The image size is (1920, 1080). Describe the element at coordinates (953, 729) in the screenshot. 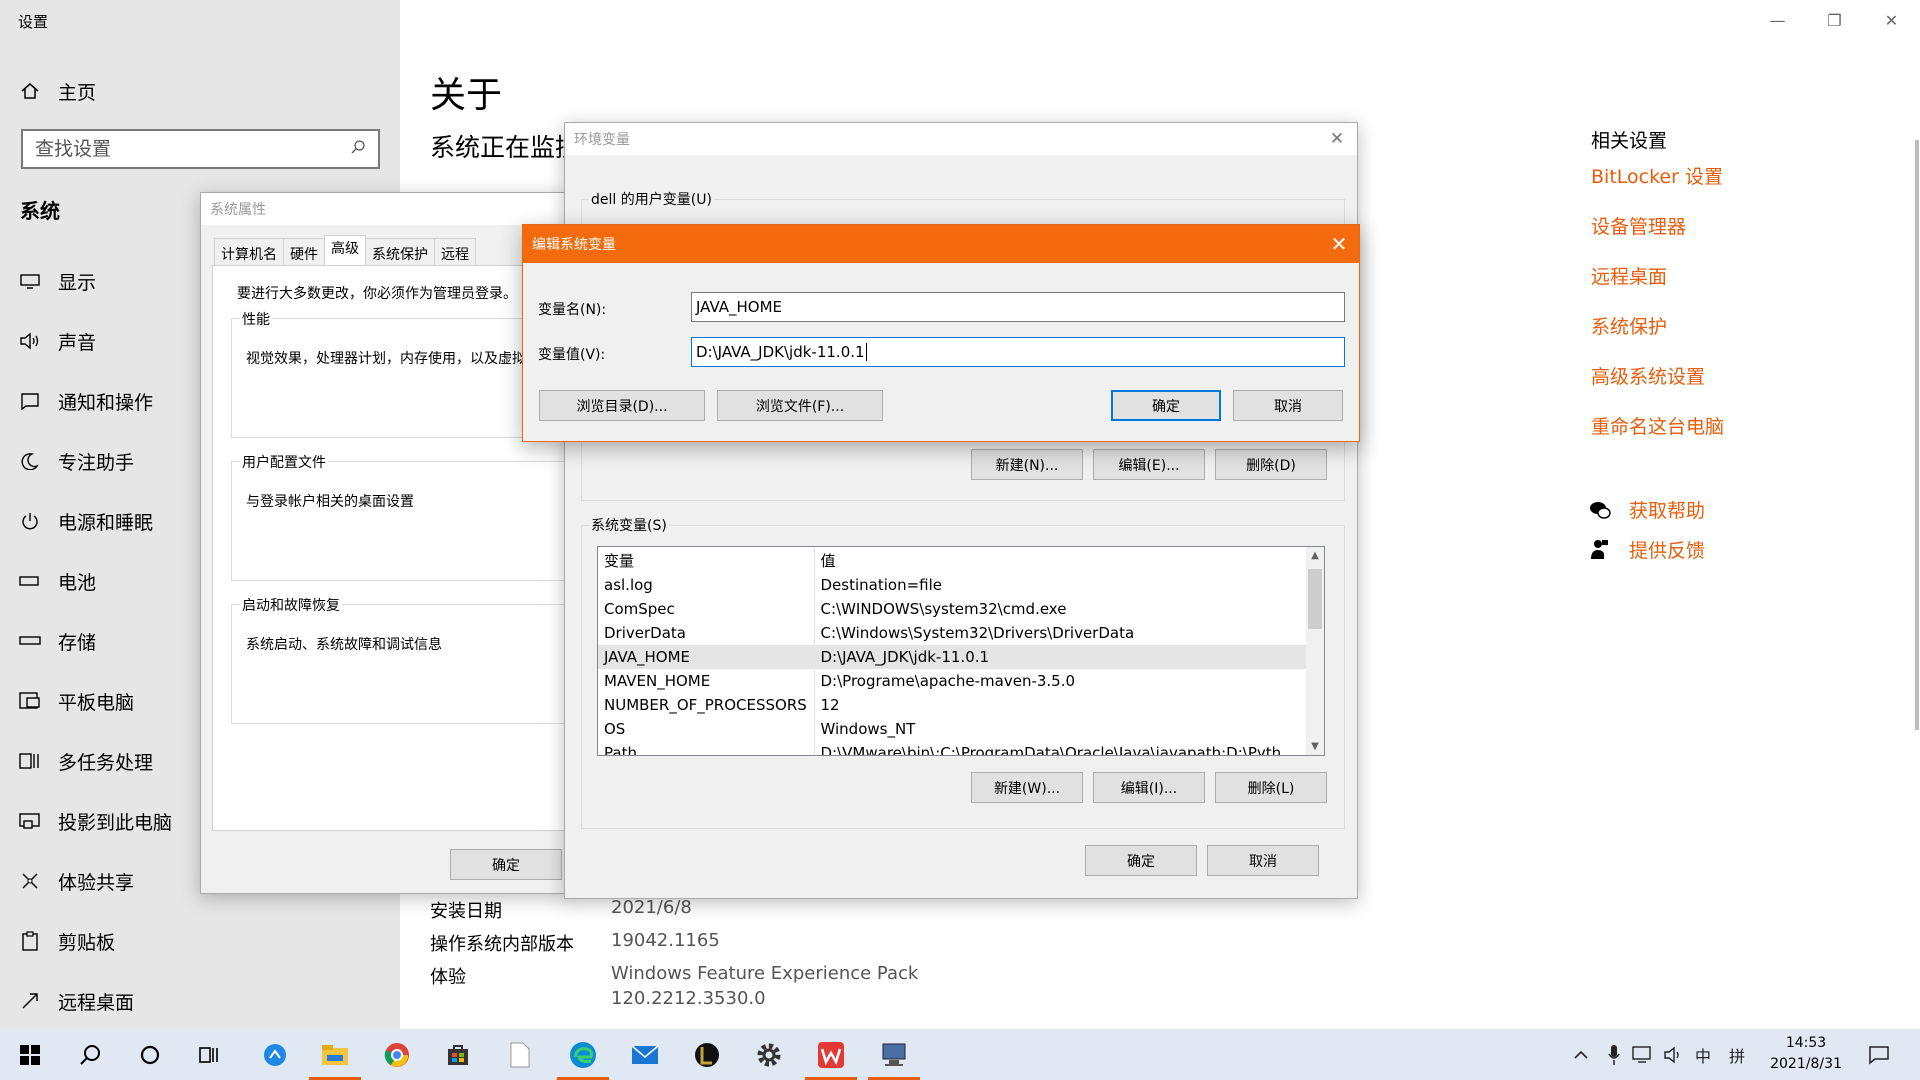

I see `table-row: OS Windows_NT` at that location.